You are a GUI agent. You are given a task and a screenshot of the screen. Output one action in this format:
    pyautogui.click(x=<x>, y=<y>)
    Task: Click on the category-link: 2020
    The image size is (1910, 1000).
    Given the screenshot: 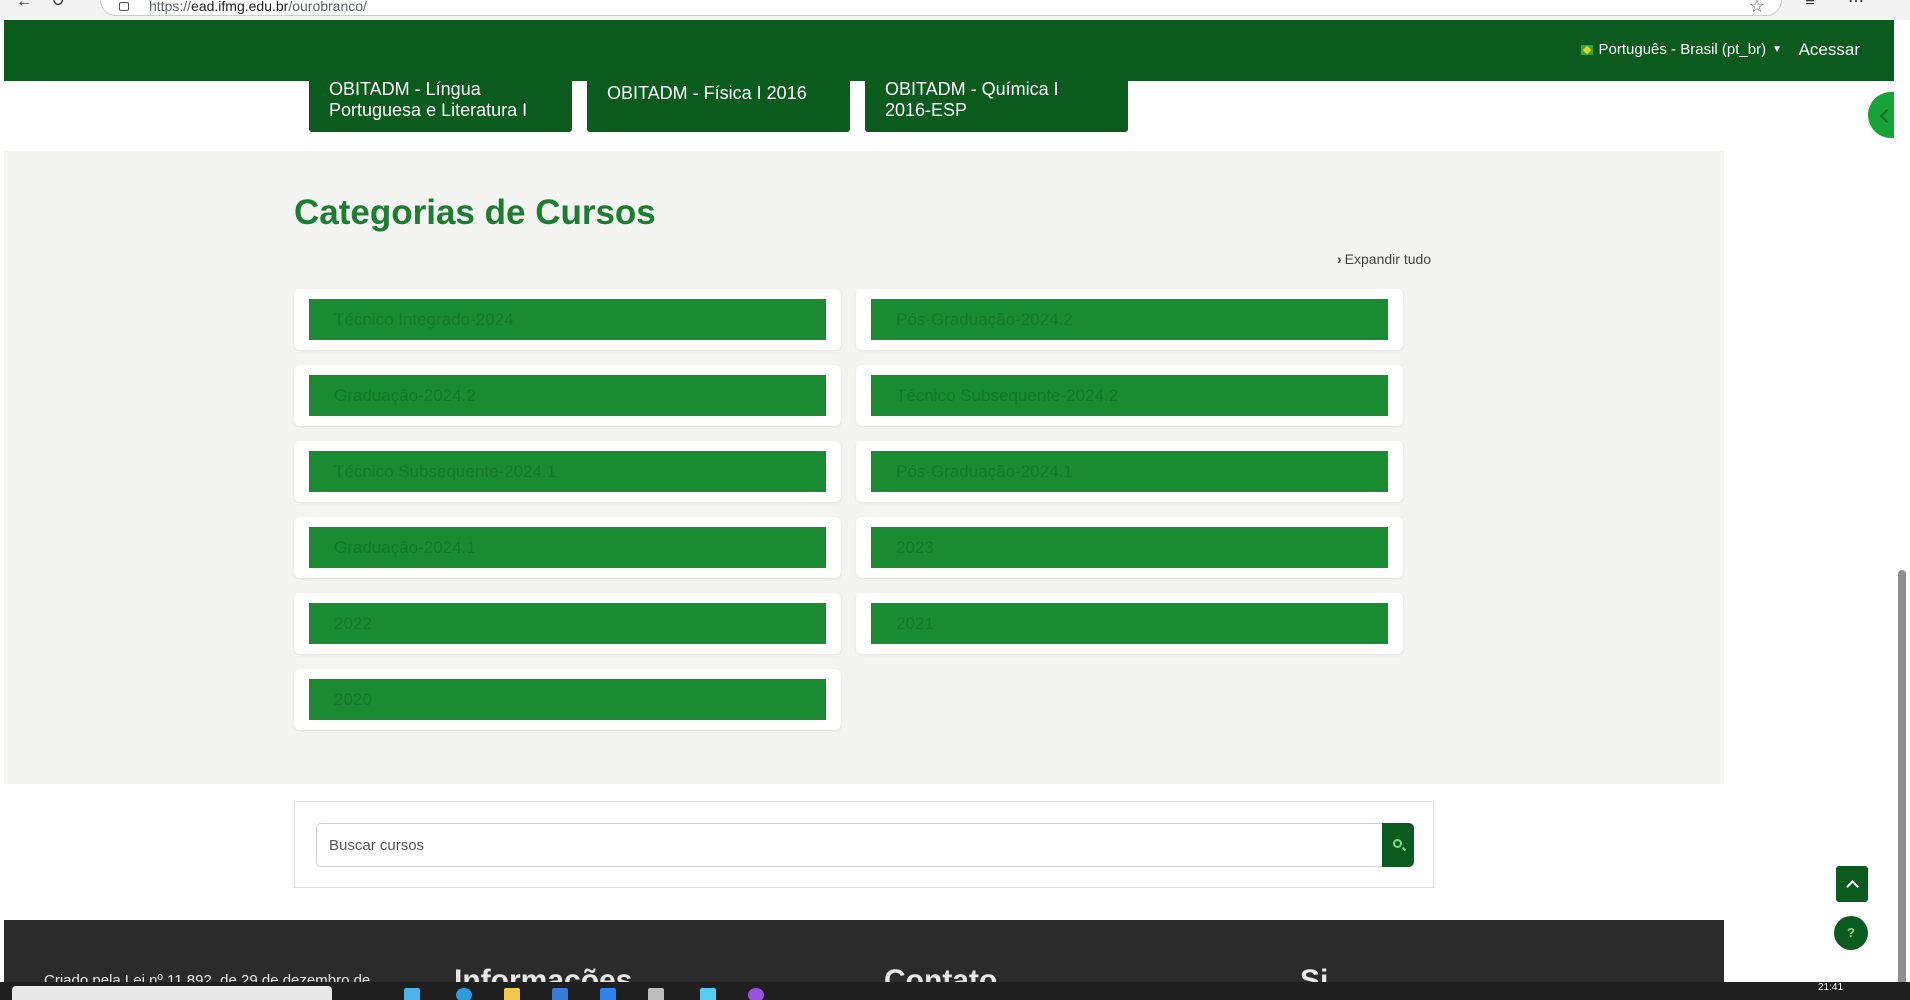 What is the action you would take?
    pyautogui.click(x=567, y=699)
    